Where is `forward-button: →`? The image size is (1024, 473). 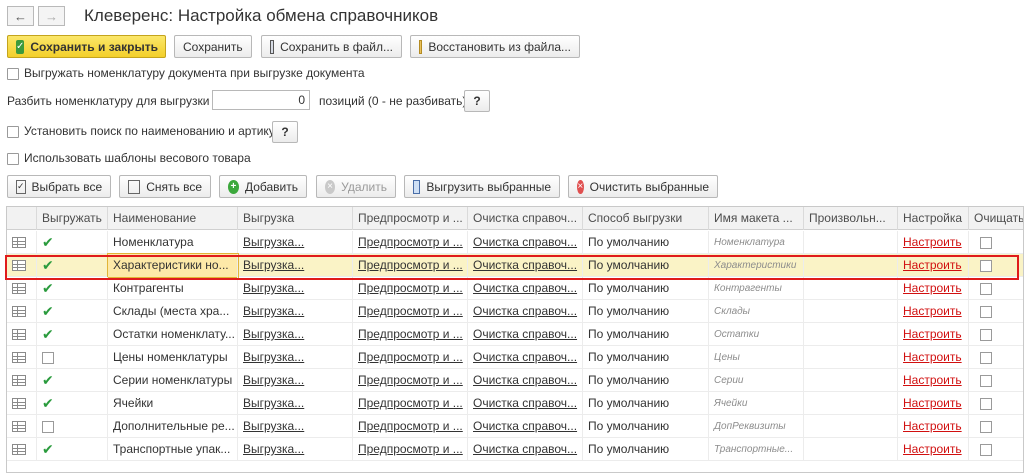 forward-button: → is located at coordinates (51, 16).